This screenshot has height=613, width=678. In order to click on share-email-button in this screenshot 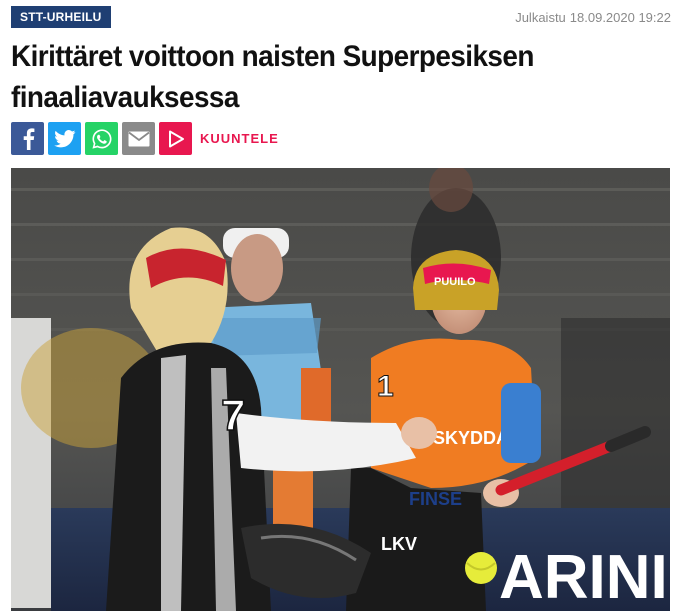, I will do `click(138, 138)`.